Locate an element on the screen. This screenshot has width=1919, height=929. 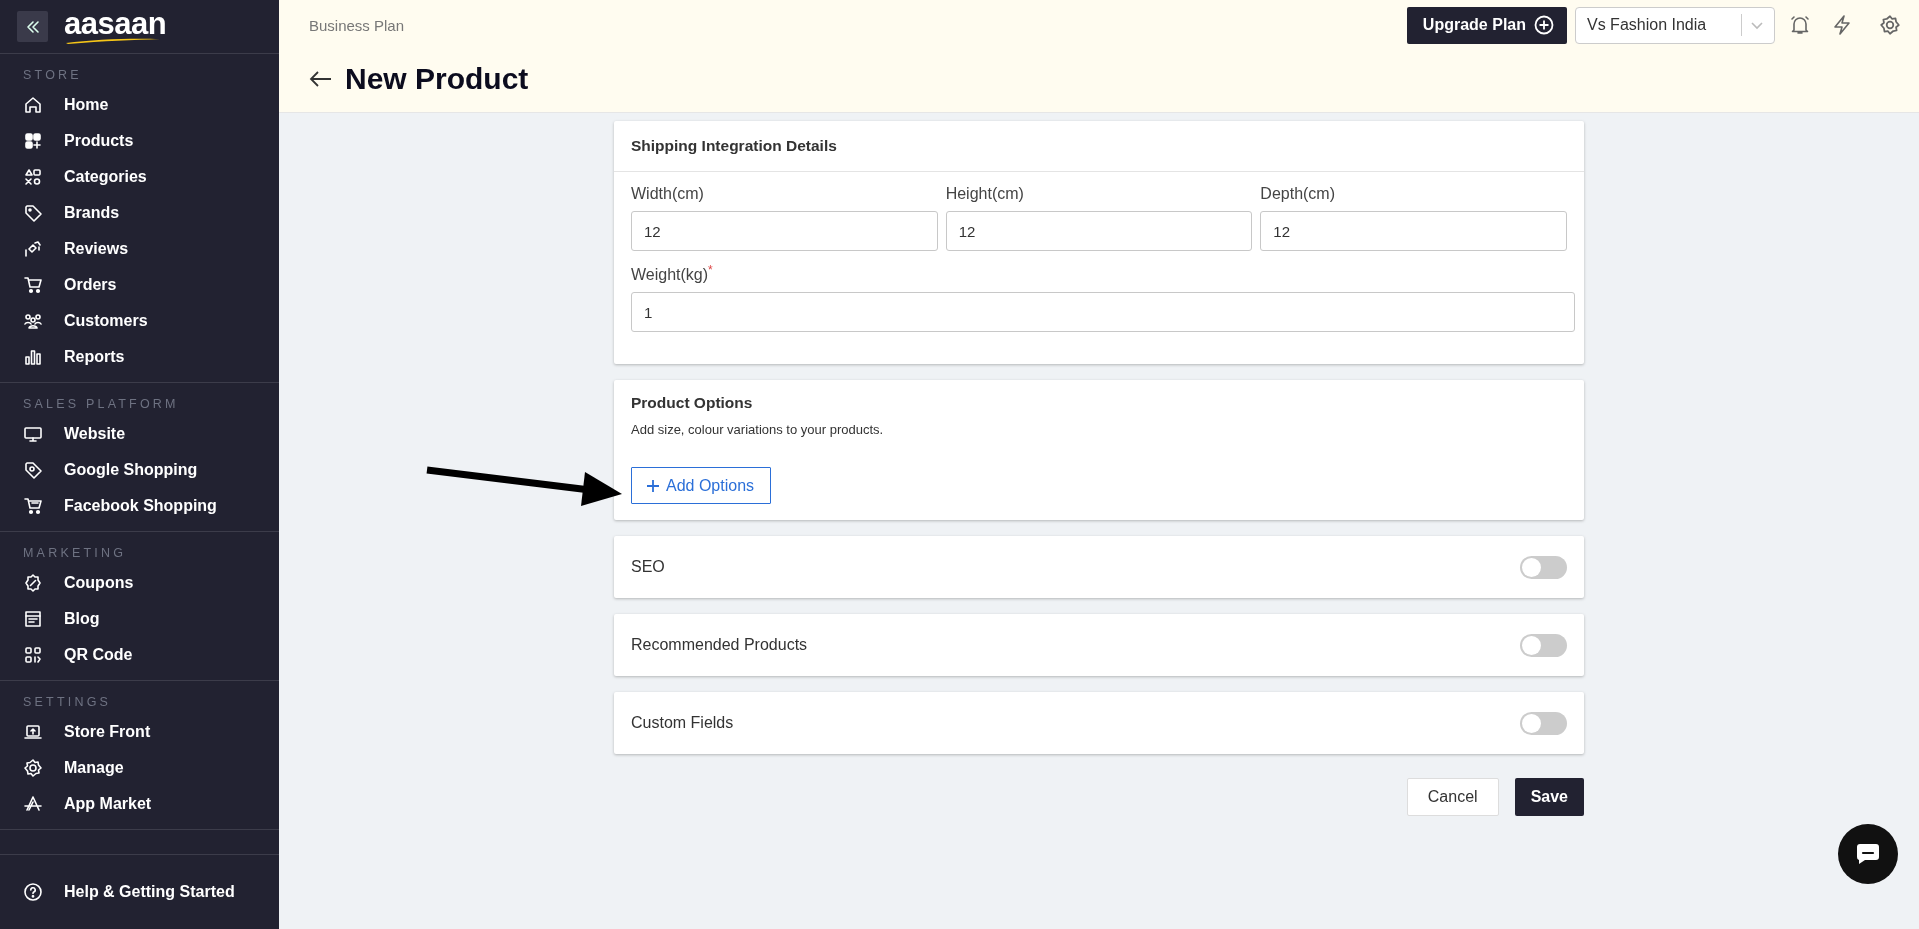
chat-bubble-icon is located at coordinates (1868, 854).